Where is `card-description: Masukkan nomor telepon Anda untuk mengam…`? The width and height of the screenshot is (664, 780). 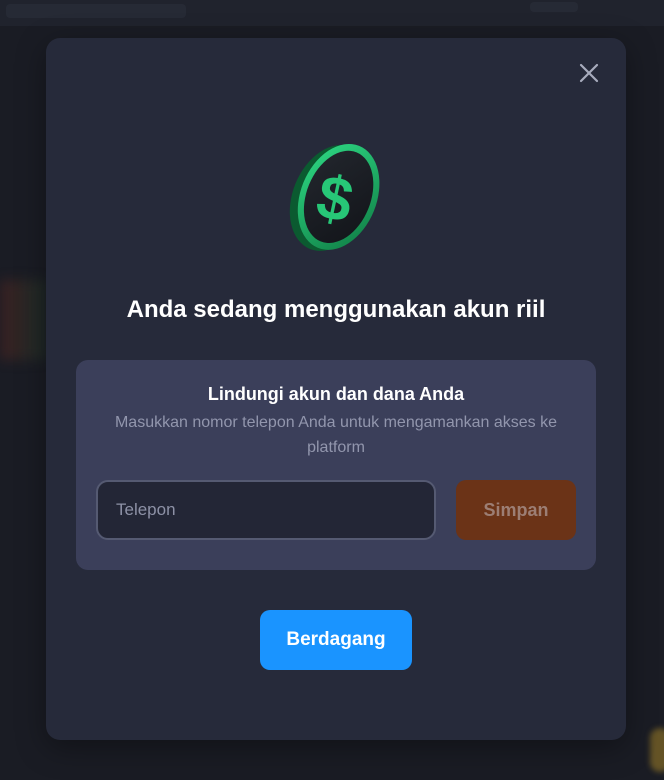
card-description: Masukkan nomor telepon Anda untuk mengam… is located at coordinates (336, 435).